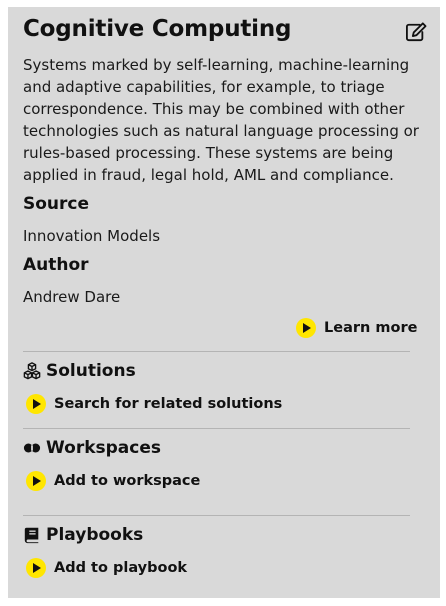  I want to click on source-value: Innovation Models, so click(92, 236).